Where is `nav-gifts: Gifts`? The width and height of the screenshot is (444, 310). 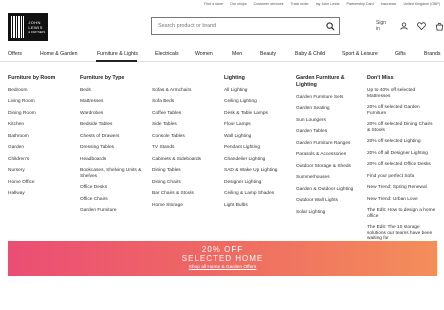 nav-gifts: Gifts is located at coordinates (400, 54).